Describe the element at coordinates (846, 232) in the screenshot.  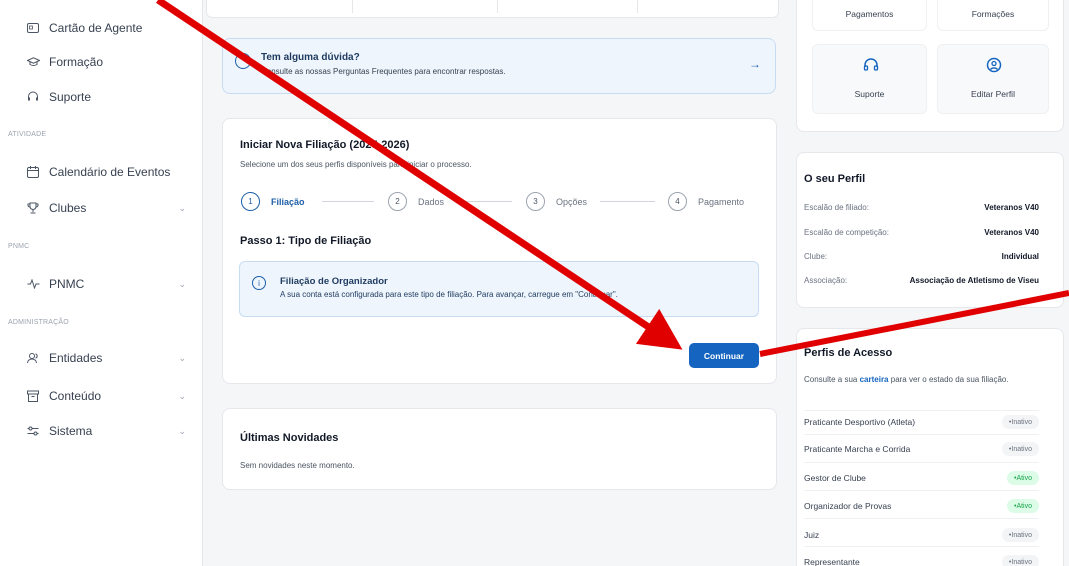
I see `profile-row-label: Escalão de competição:` at that location.